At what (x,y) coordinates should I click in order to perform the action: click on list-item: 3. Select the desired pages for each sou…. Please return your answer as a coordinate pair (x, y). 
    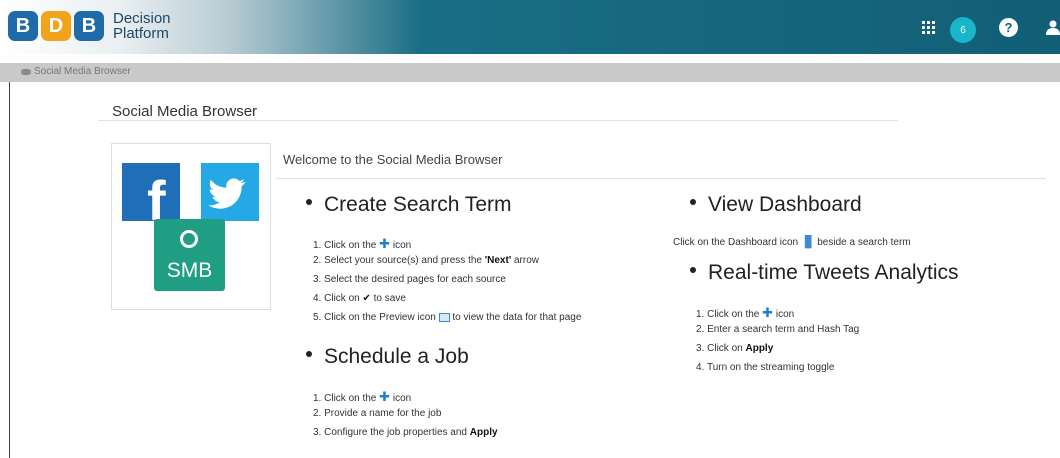
    Looking at the image, I should click on (409, 279).